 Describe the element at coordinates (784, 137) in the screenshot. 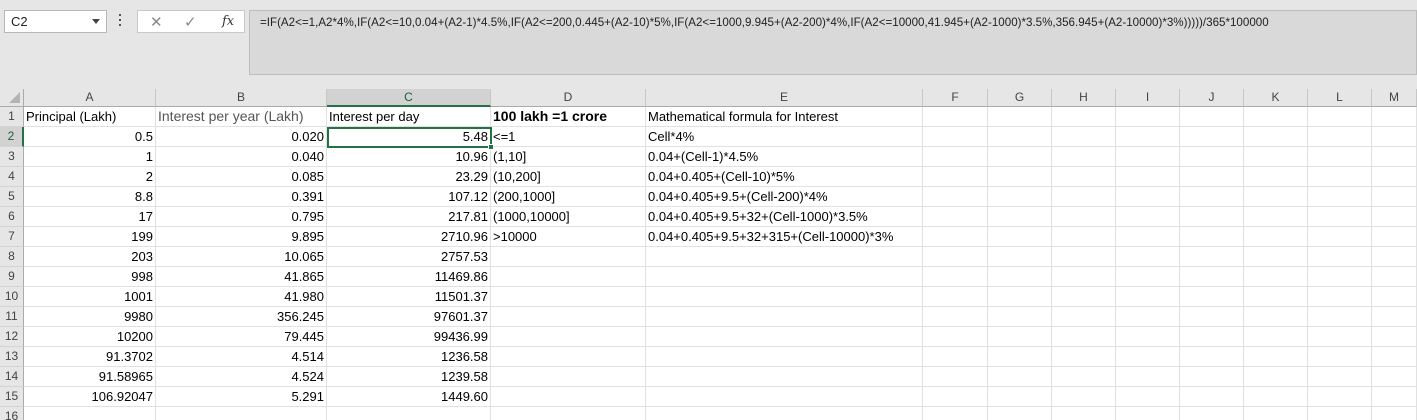

I see `cell-e2: Cell*4%` at that location.